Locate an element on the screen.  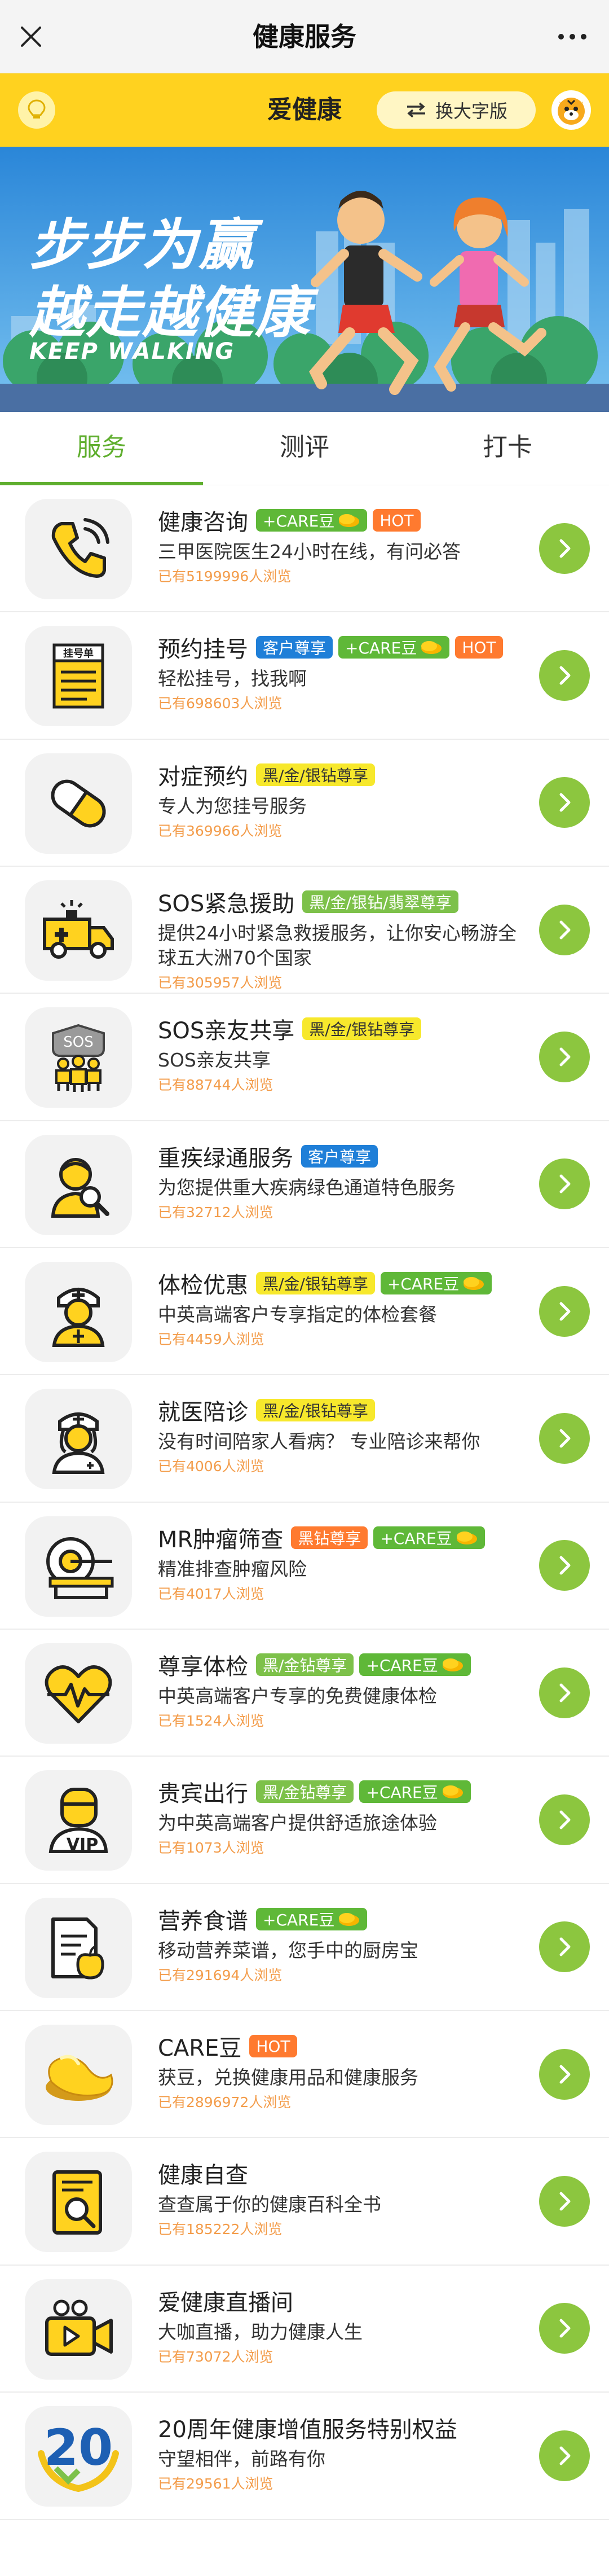
service-title-line: CARE豆 HOT is located at coordinates (341, 2046).